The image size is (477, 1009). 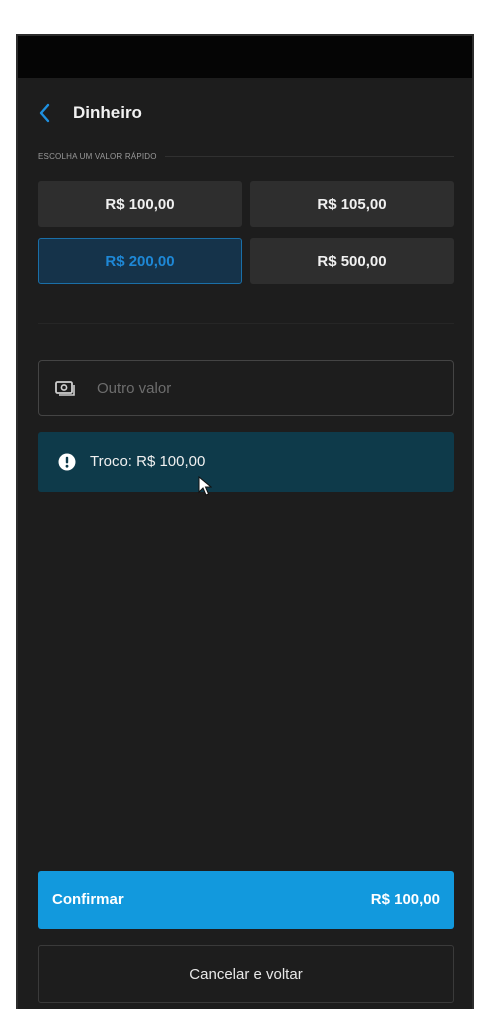 I want to click on info-icon, so click(x=67, y=462).